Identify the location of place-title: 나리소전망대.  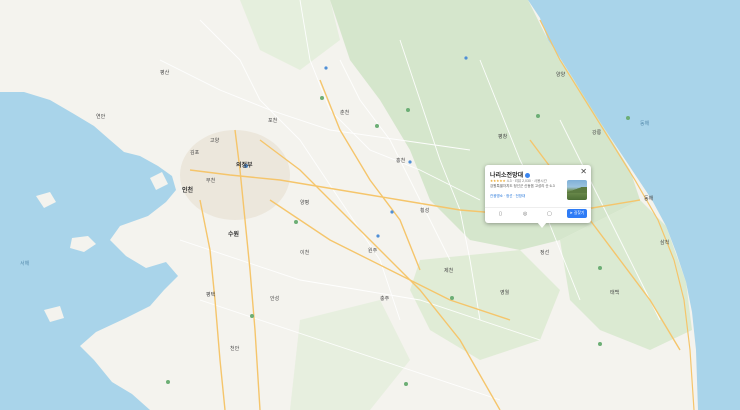
(510, 174).